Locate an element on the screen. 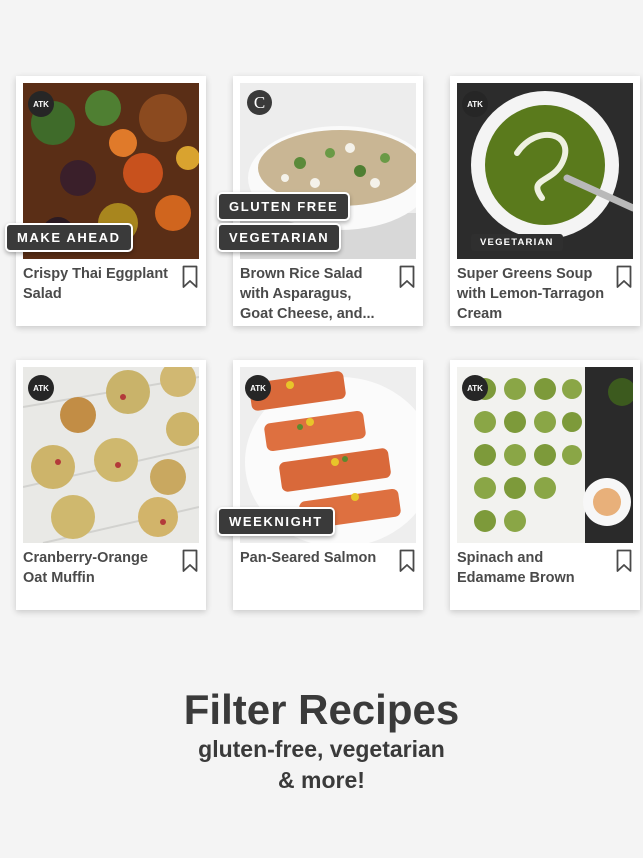 The width and height of the screenshot is (643, 858). recipe-title: Pan-Seared Salmon is located at coordinates (314, 558).